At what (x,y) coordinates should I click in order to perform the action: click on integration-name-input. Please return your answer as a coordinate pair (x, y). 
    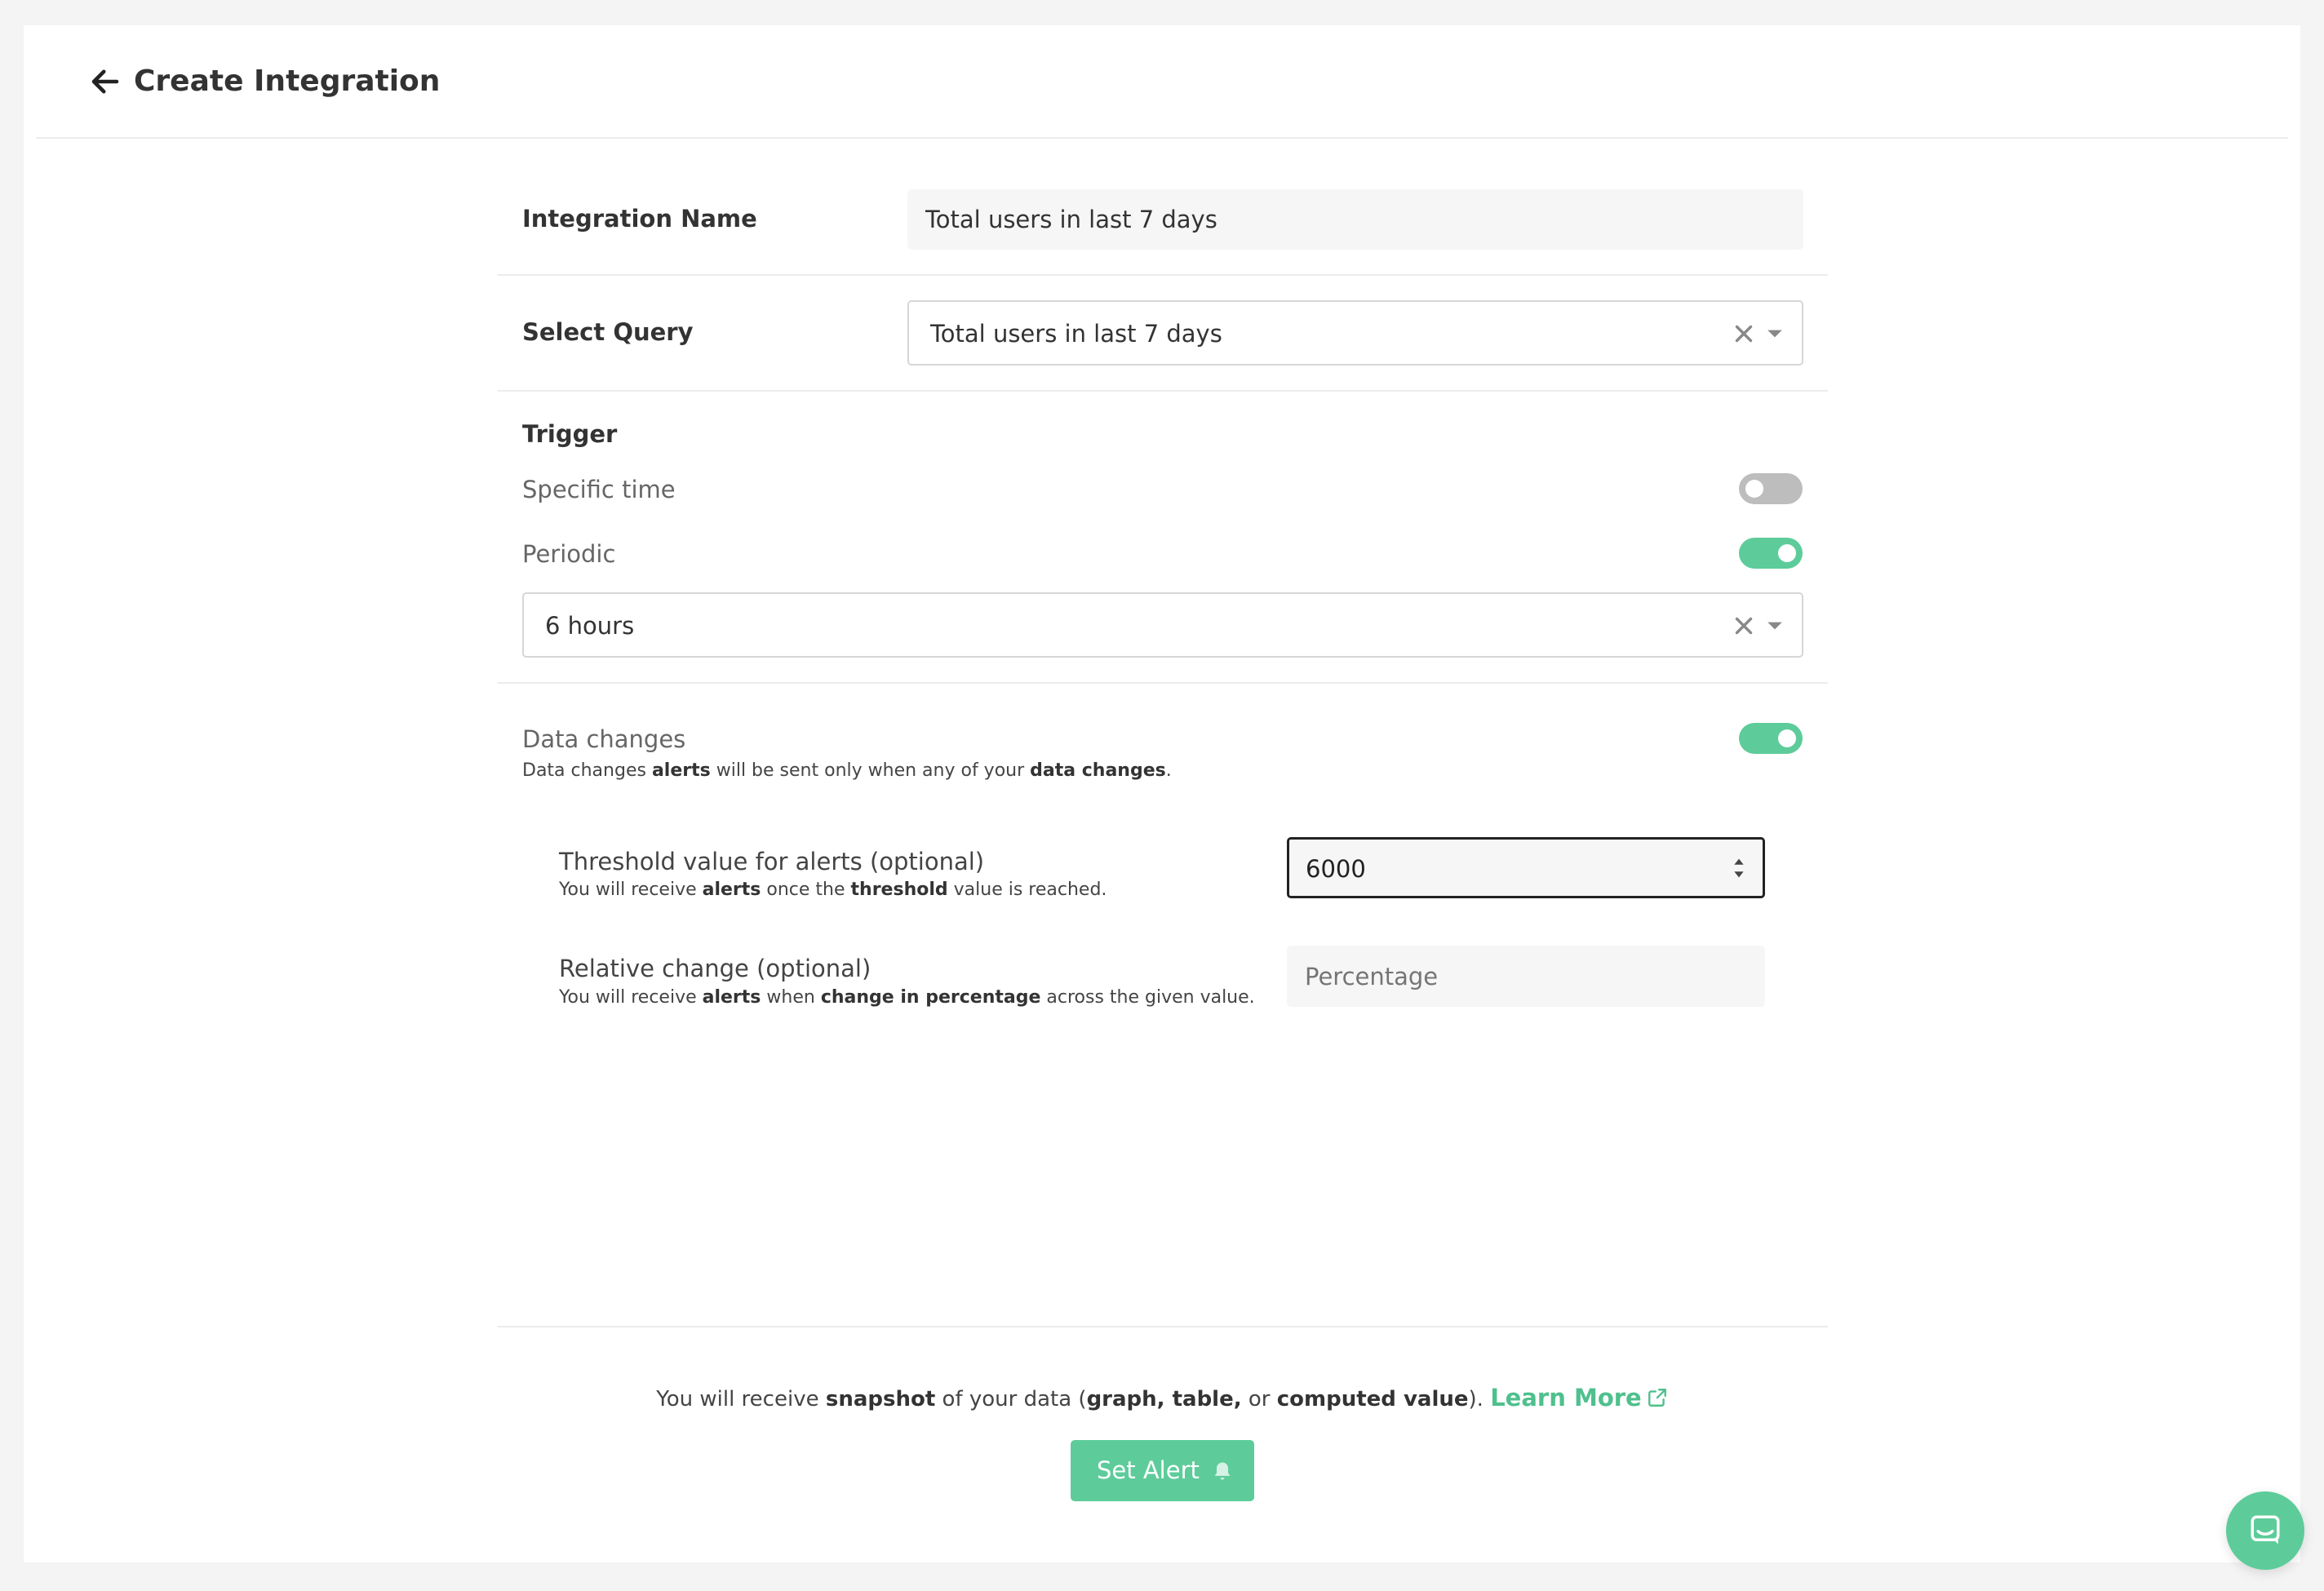
    Looking at the image, I should click on (1355, 220).